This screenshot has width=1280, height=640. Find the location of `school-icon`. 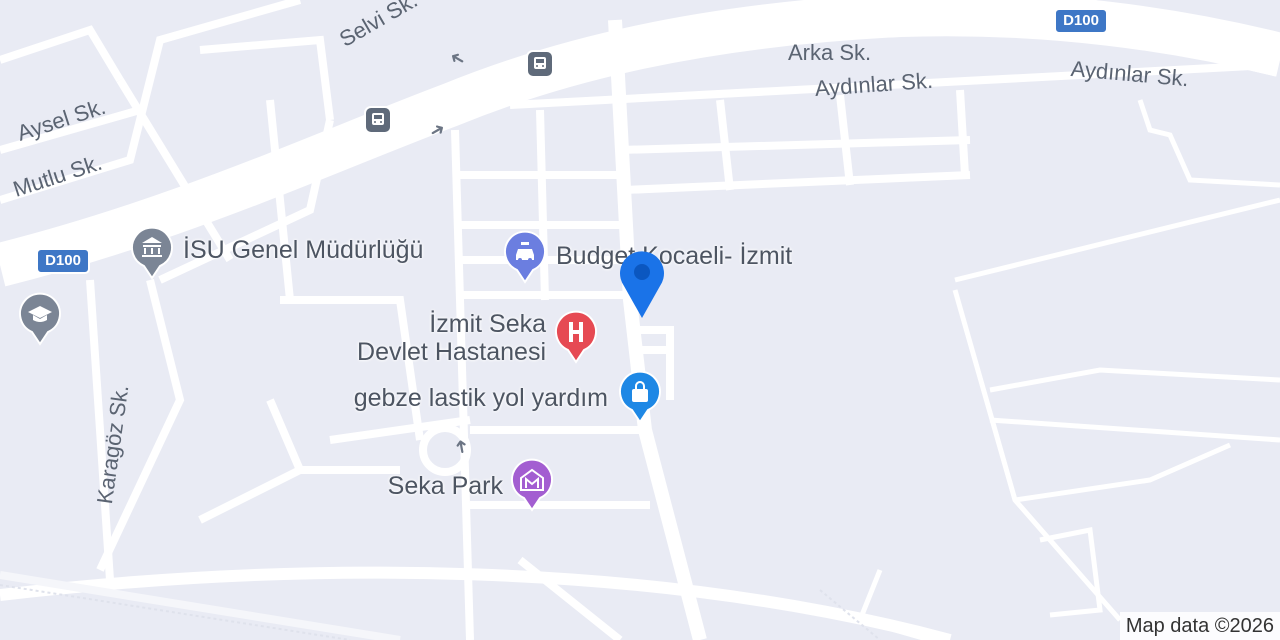

school-icon is located at coordinates (40, 319).